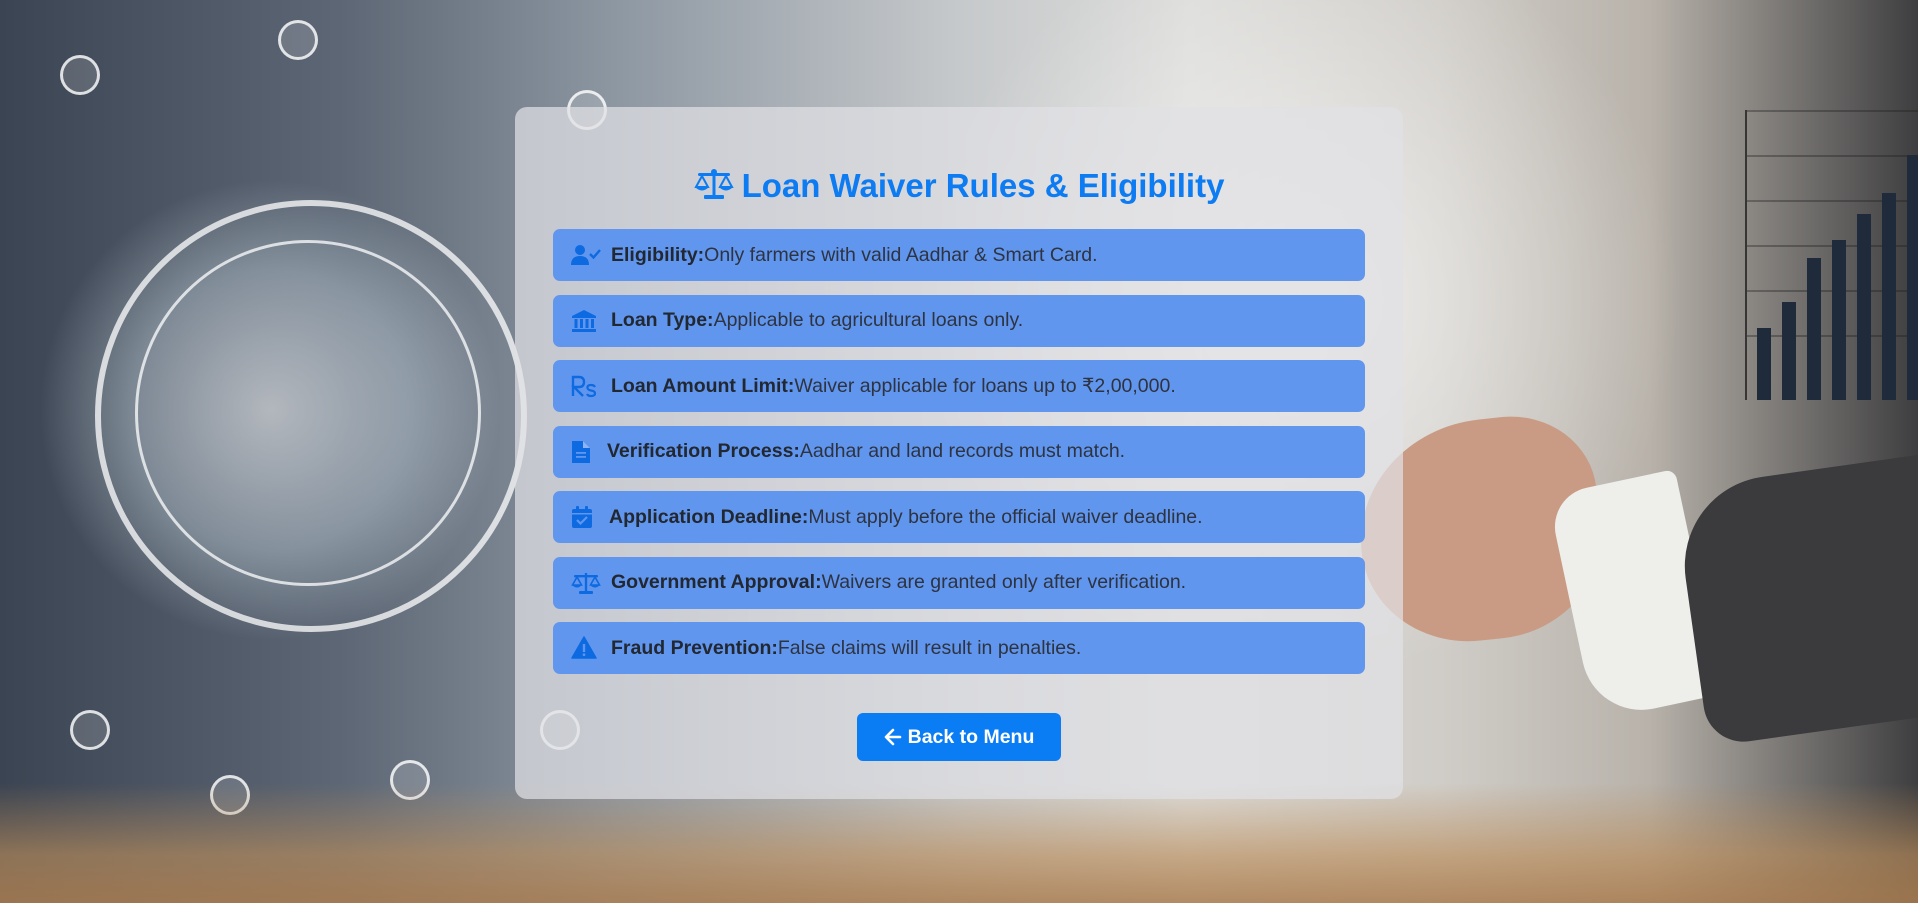  What do you see at coordinates (929, 647) in the screenshot?
I see `rule-text: False claims will result in penalties.` at bounding box center [929, 647].